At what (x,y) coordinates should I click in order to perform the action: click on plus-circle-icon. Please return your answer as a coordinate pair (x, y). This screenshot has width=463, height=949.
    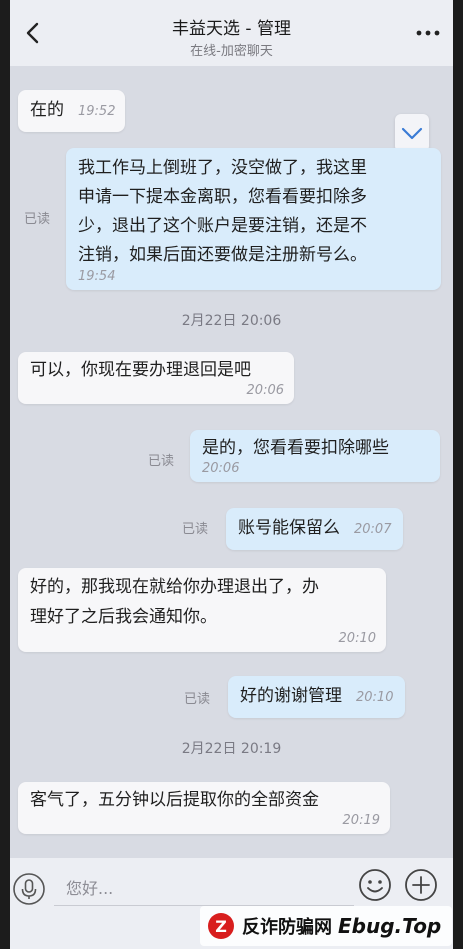
    Looking at the image, I should click on (421, 885).